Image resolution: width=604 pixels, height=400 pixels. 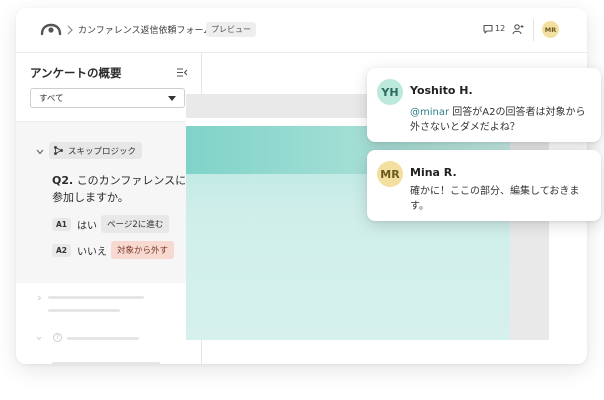 I want to click on skip-logic-chip: スキップロジック, so click(x=96, y=150).